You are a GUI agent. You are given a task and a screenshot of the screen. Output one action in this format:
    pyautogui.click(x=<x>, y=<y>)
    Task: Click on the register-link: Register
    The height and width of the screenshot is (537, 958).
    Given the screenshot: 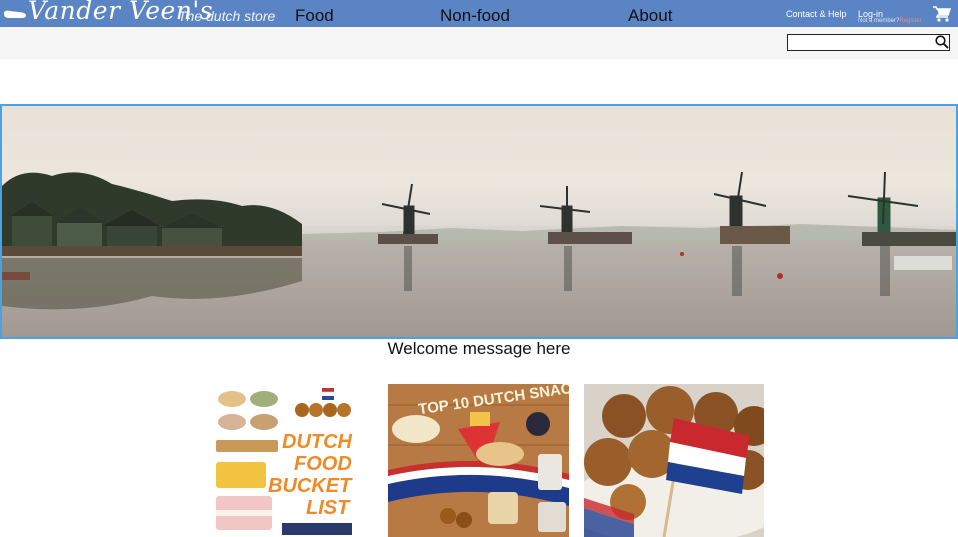 What is the action you would take?
    pyautogui.click(x=910, y=21)
    